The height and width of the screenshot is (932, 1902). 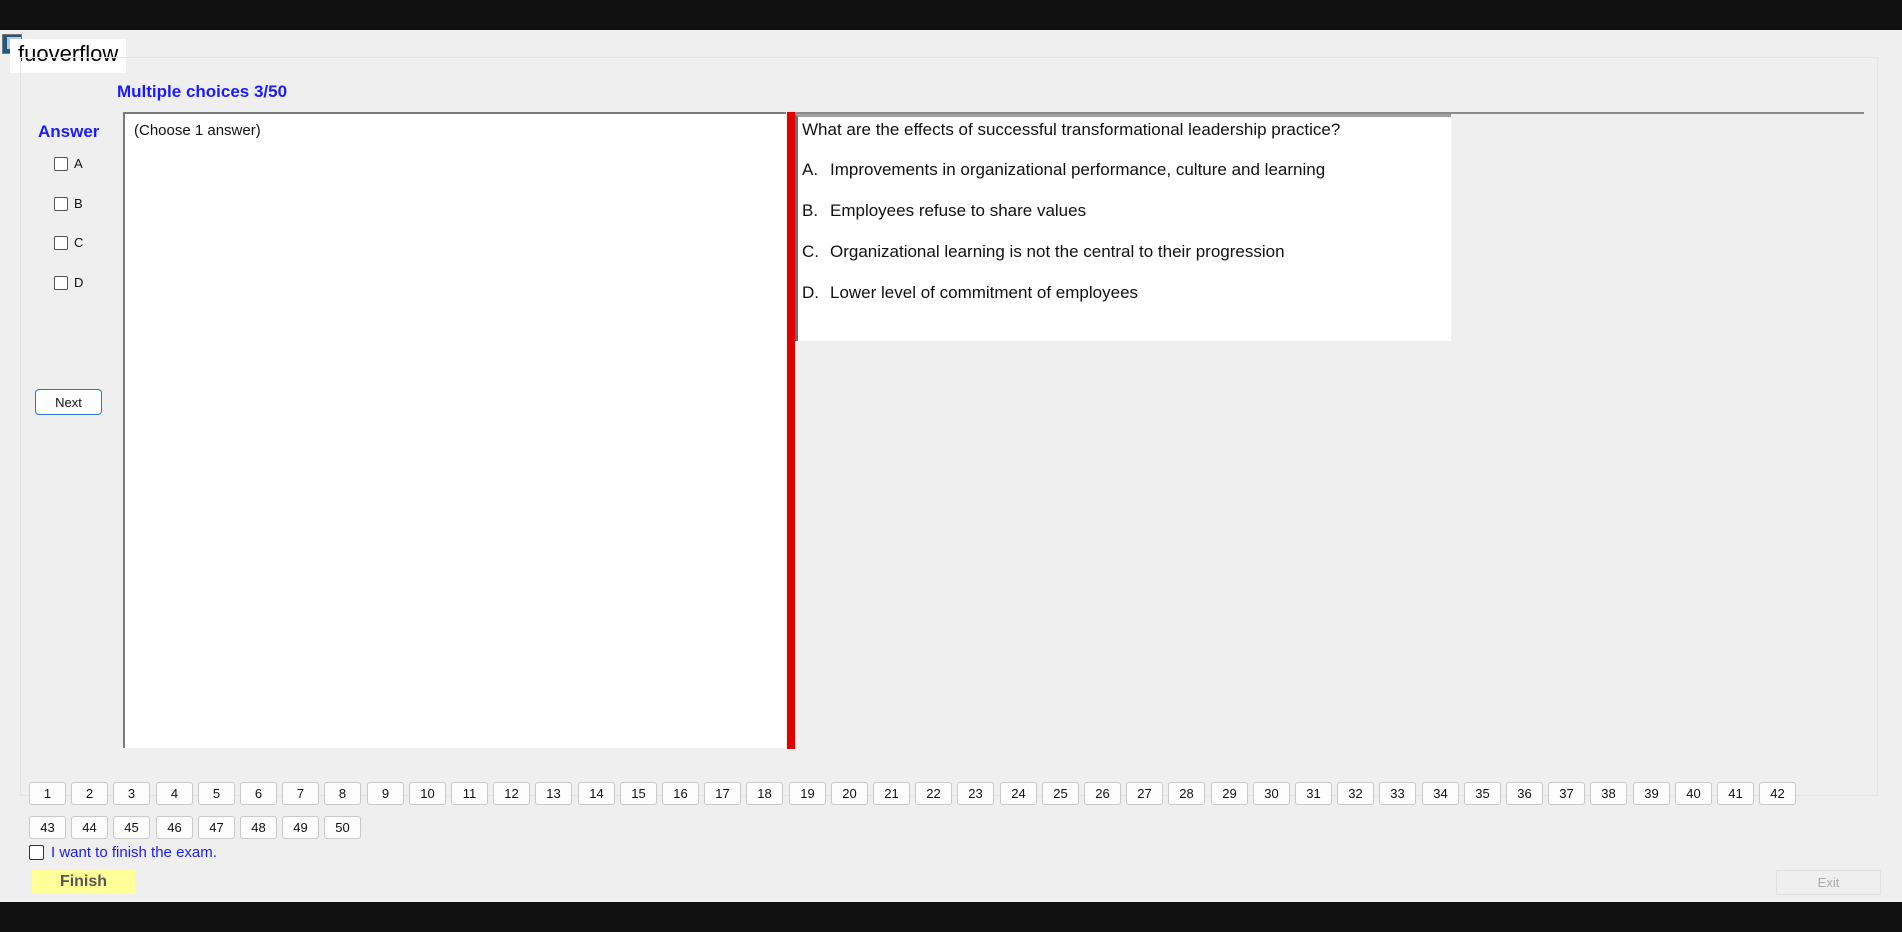 What do you see at coordinates (1102, 793) in the screenshot?
I see `question-nav-button: 26` at bounding box center [1102, 793].